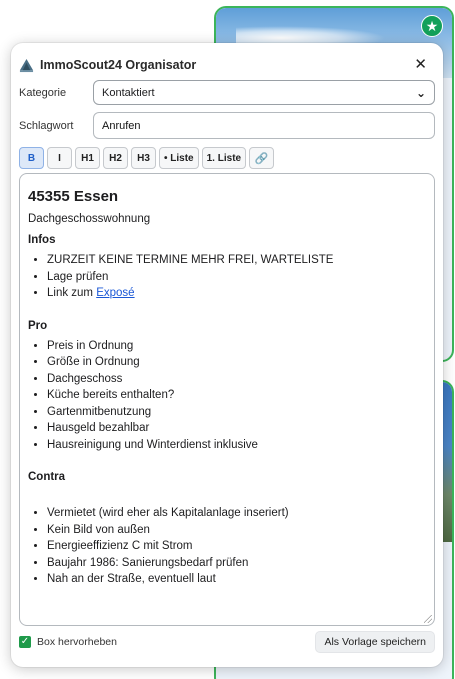 Image resolution: width=455 pixels, height=679 pixels. What do you see at coordinates (115, 158) in the screenshot?
I see `h2-button: H2` at bounding box center [115, 158].